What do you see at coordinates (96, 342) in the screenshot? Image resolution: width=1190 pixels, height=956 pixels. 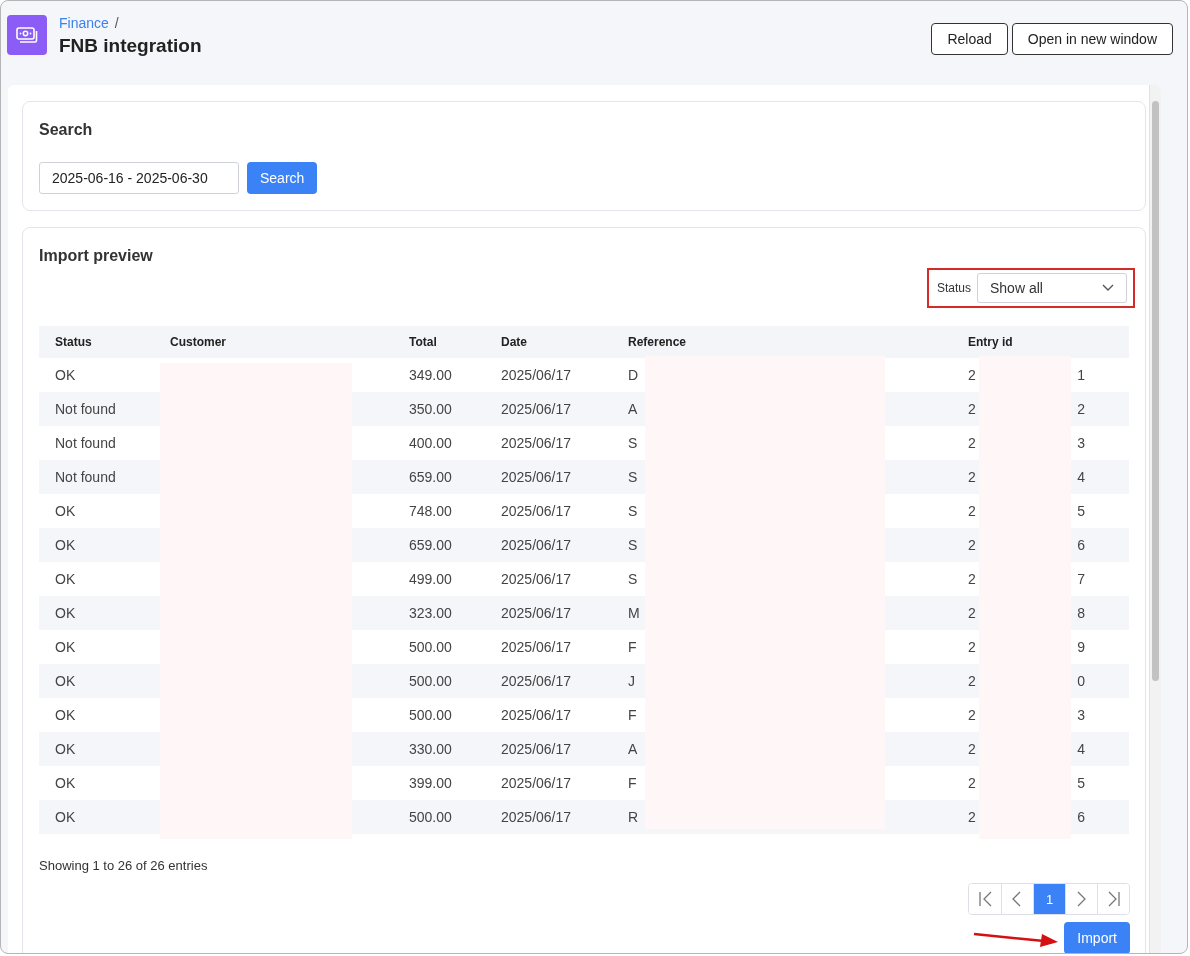 I see `column-header: Status` at bounding box center [96, 342].